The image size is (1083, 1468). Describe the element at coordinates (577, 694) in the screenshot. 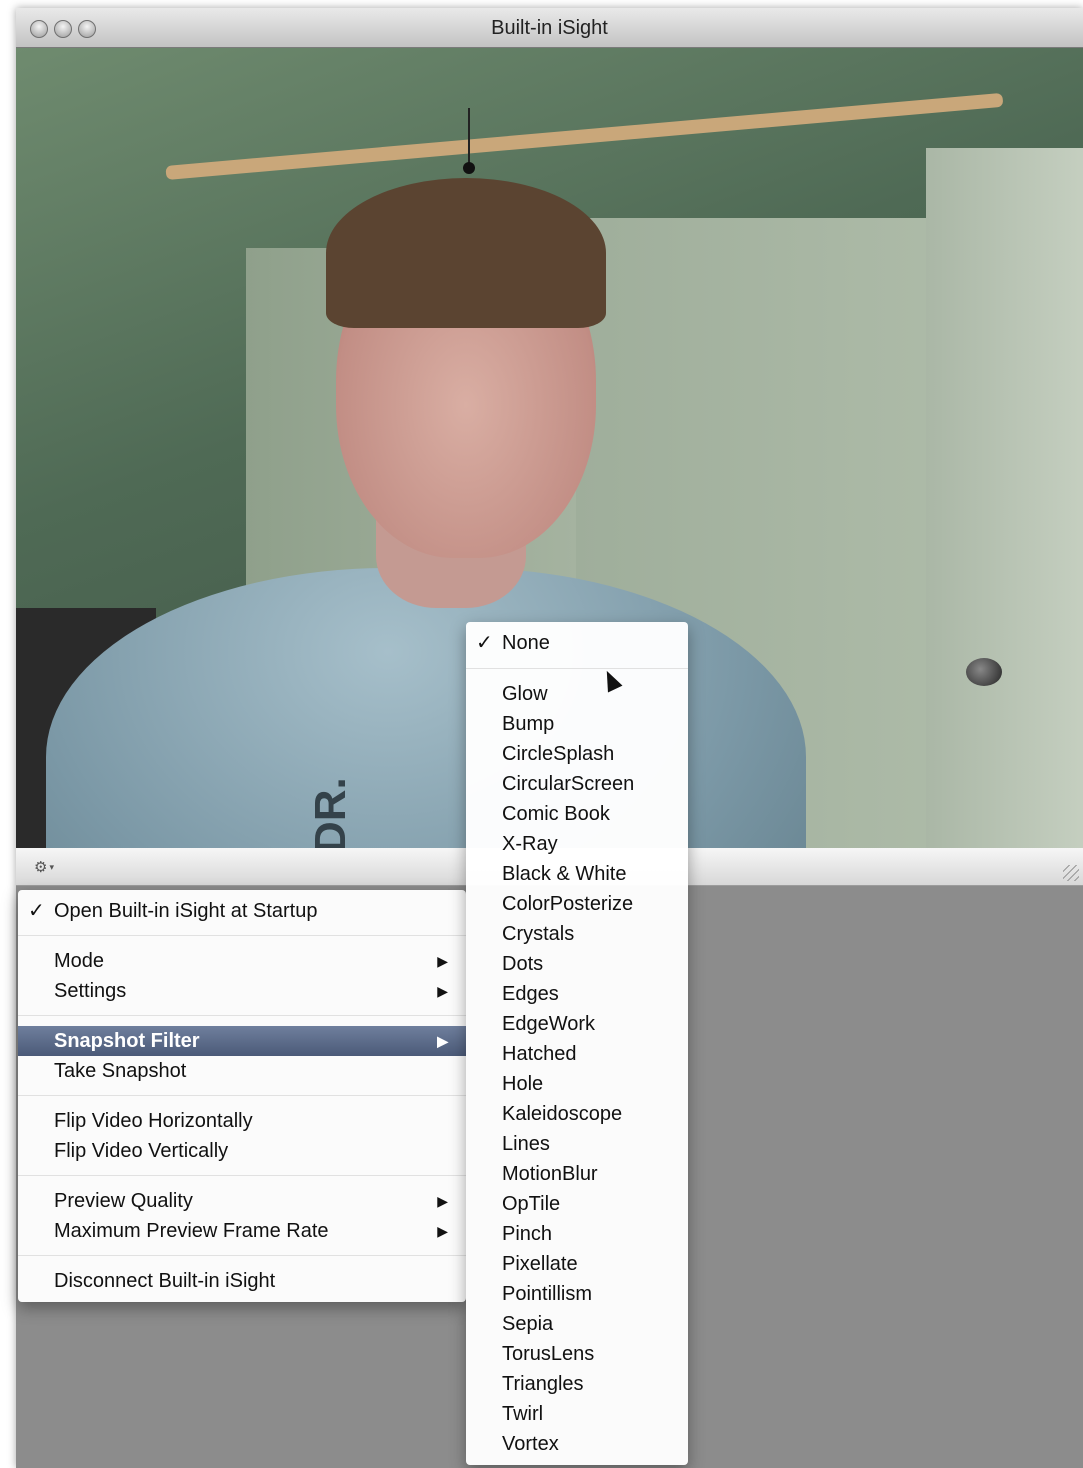

I see `filter-item: Glow` at that location.